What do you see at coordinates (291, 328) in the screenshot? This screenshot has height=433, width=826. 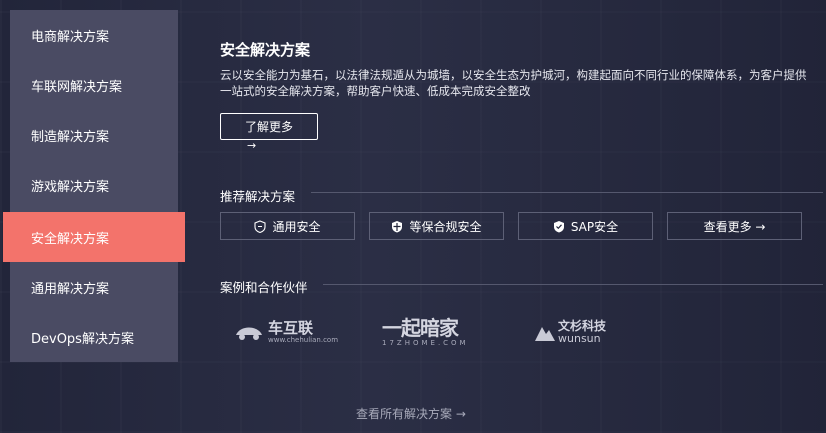 I see `partner-name: 车互联` at bounding box center [291, 328].